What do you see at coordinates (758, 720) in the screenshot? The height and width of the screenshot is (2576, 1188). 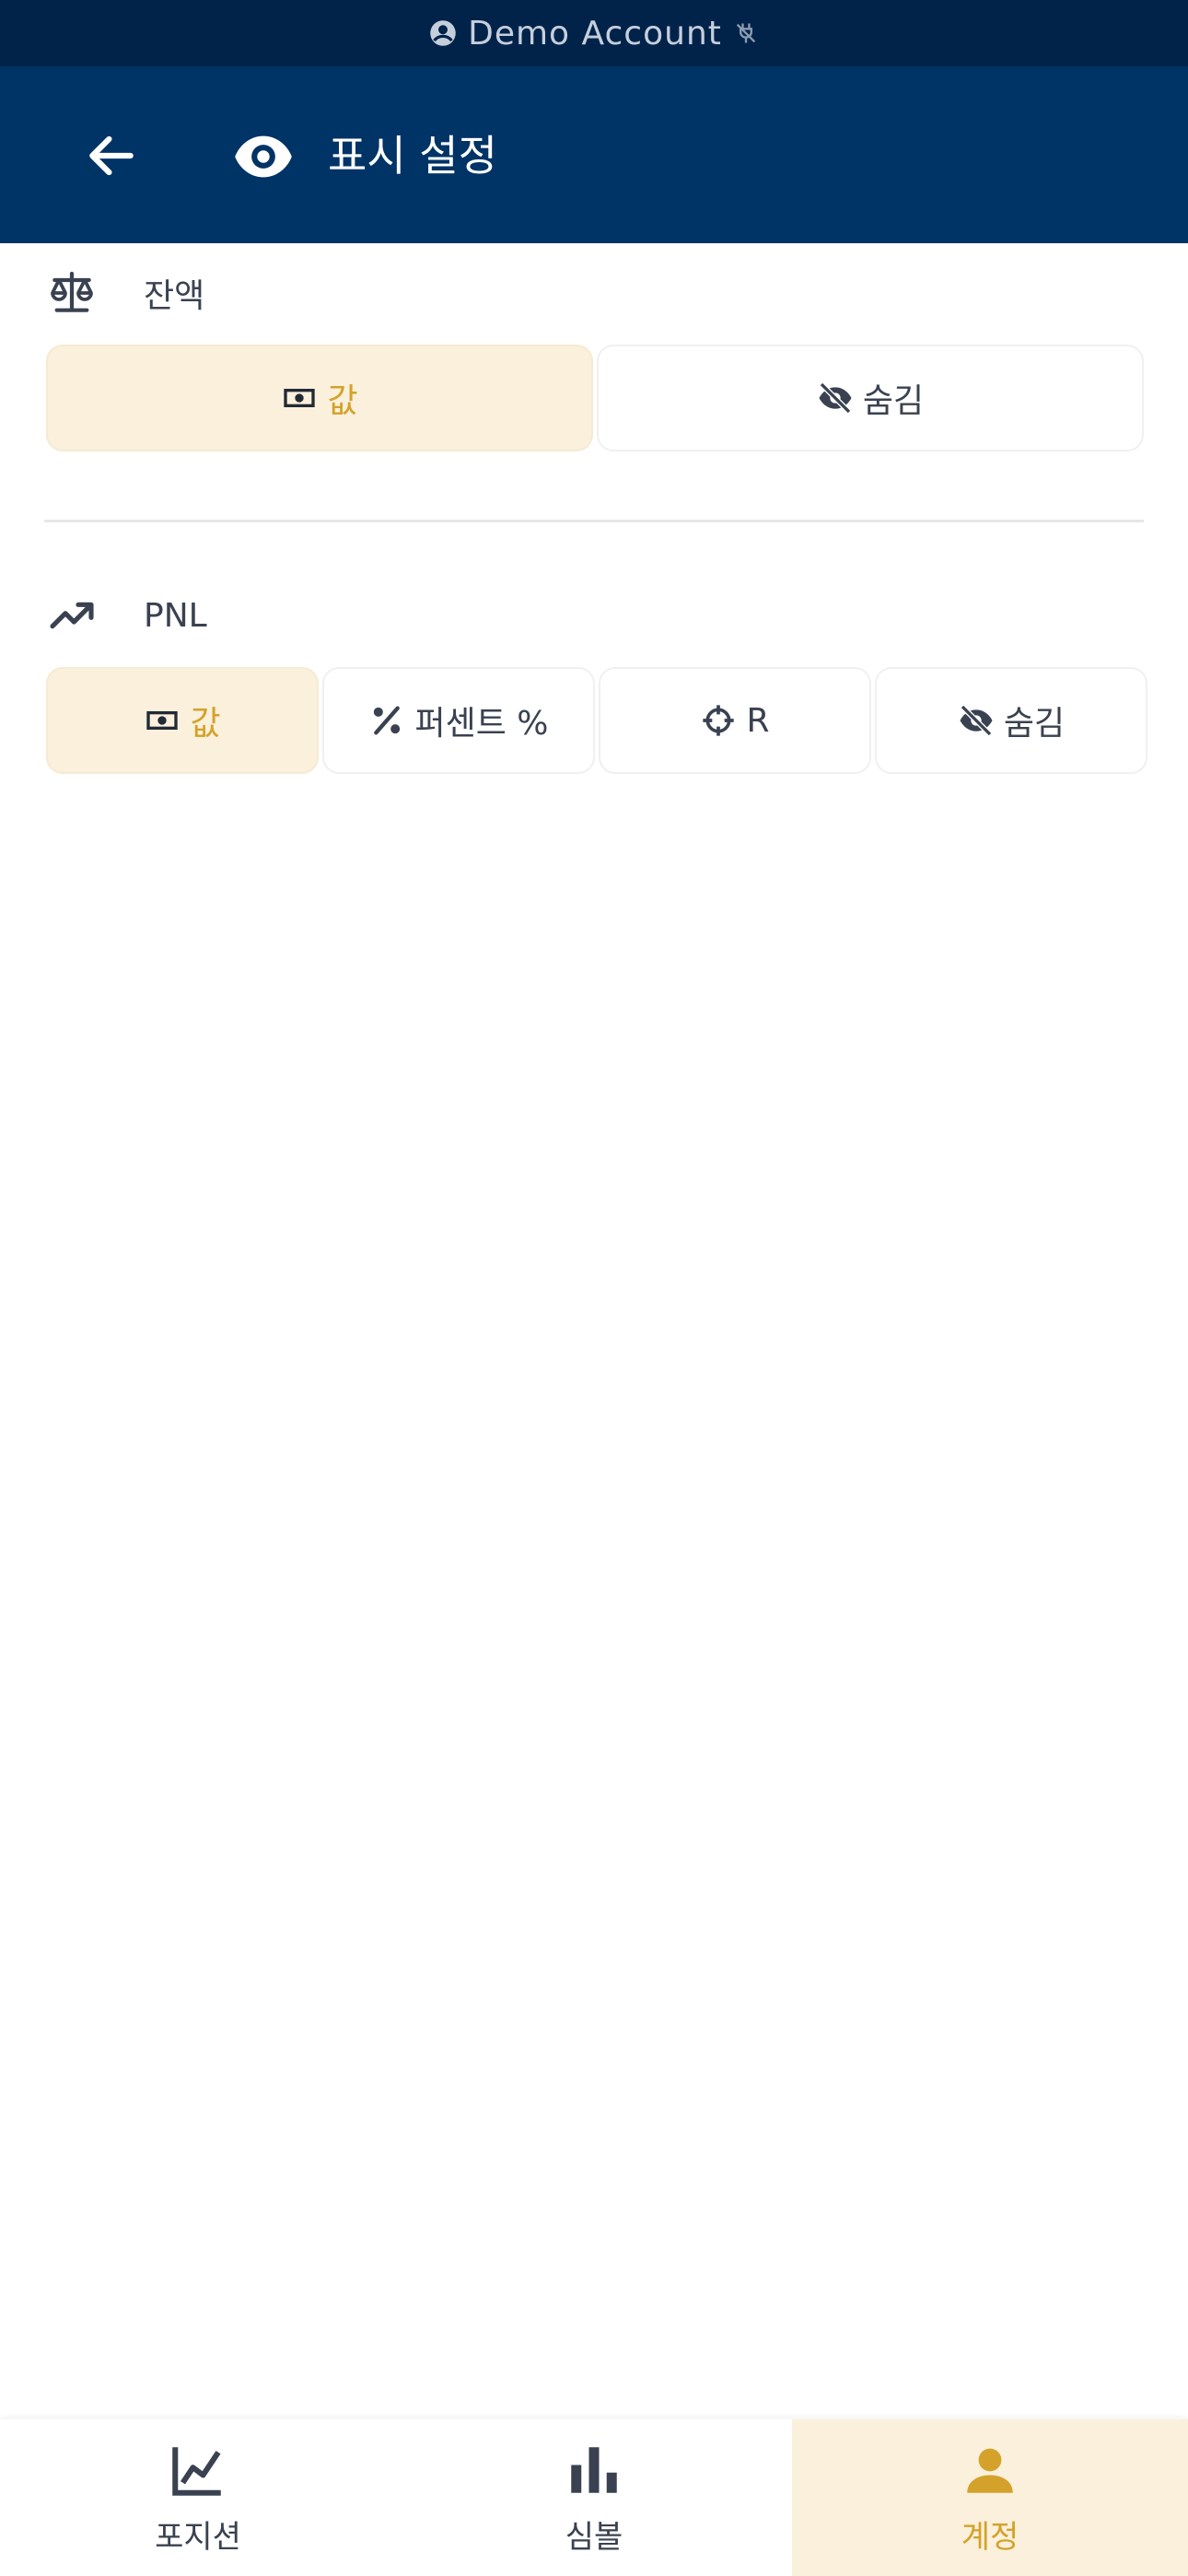 I see `pnl-r-label: R` at bounding box center [758, 720].